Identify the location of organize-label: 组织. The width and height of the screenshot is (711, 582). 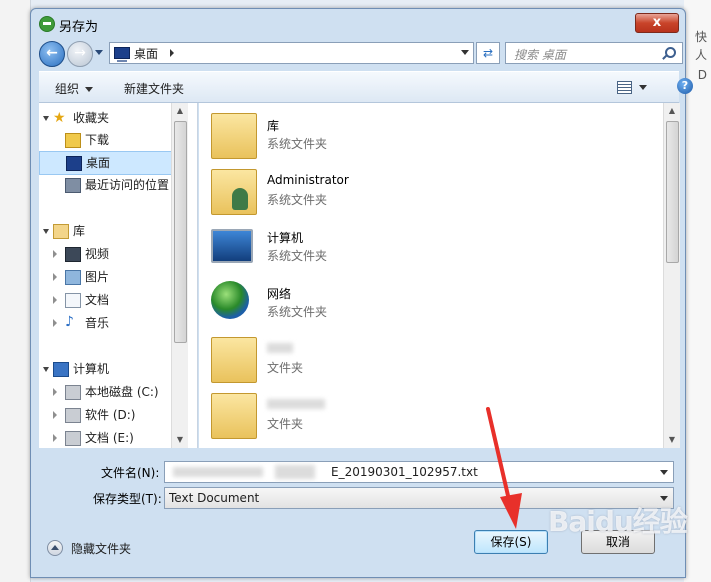
(67, 89).